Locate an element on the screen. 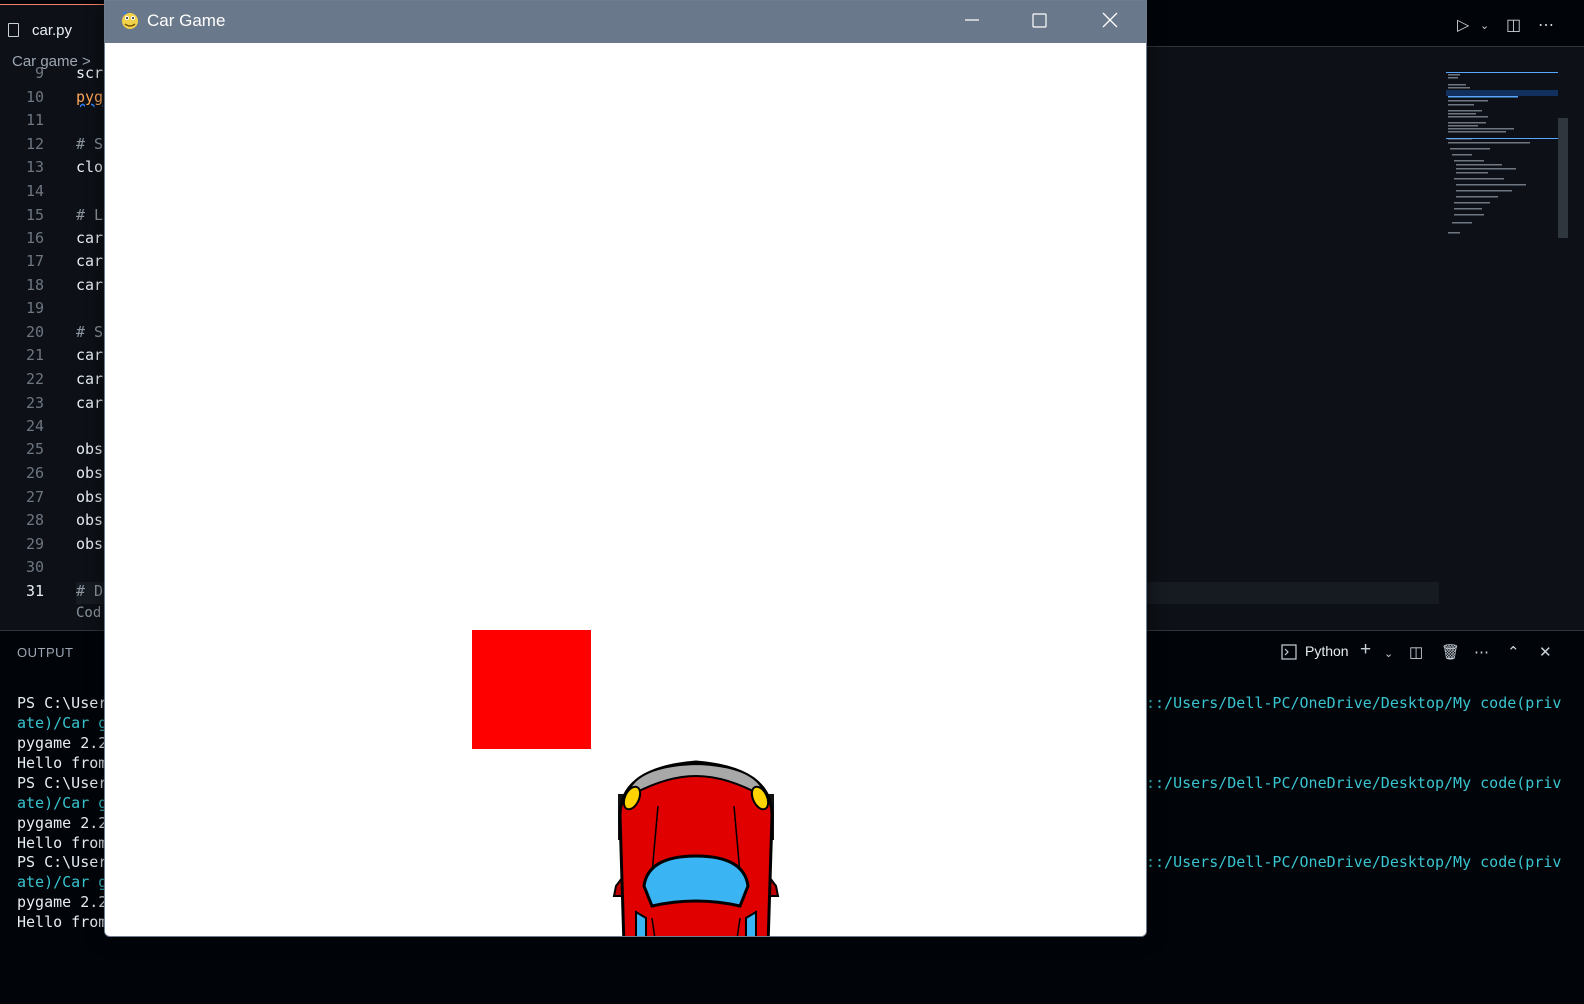 This screenshot has width=1584, height=1004. maximize-panel-icon: ⌃ is located at coordinates (1513, 652).